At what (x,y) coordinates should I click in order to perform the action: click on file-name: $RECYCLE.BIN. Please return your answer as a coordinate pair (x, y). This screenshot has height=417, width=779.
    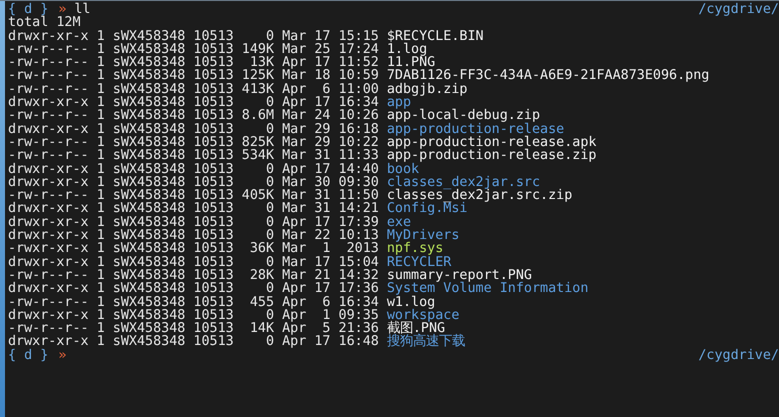
    Looking at the image, I should click on (435, 36).